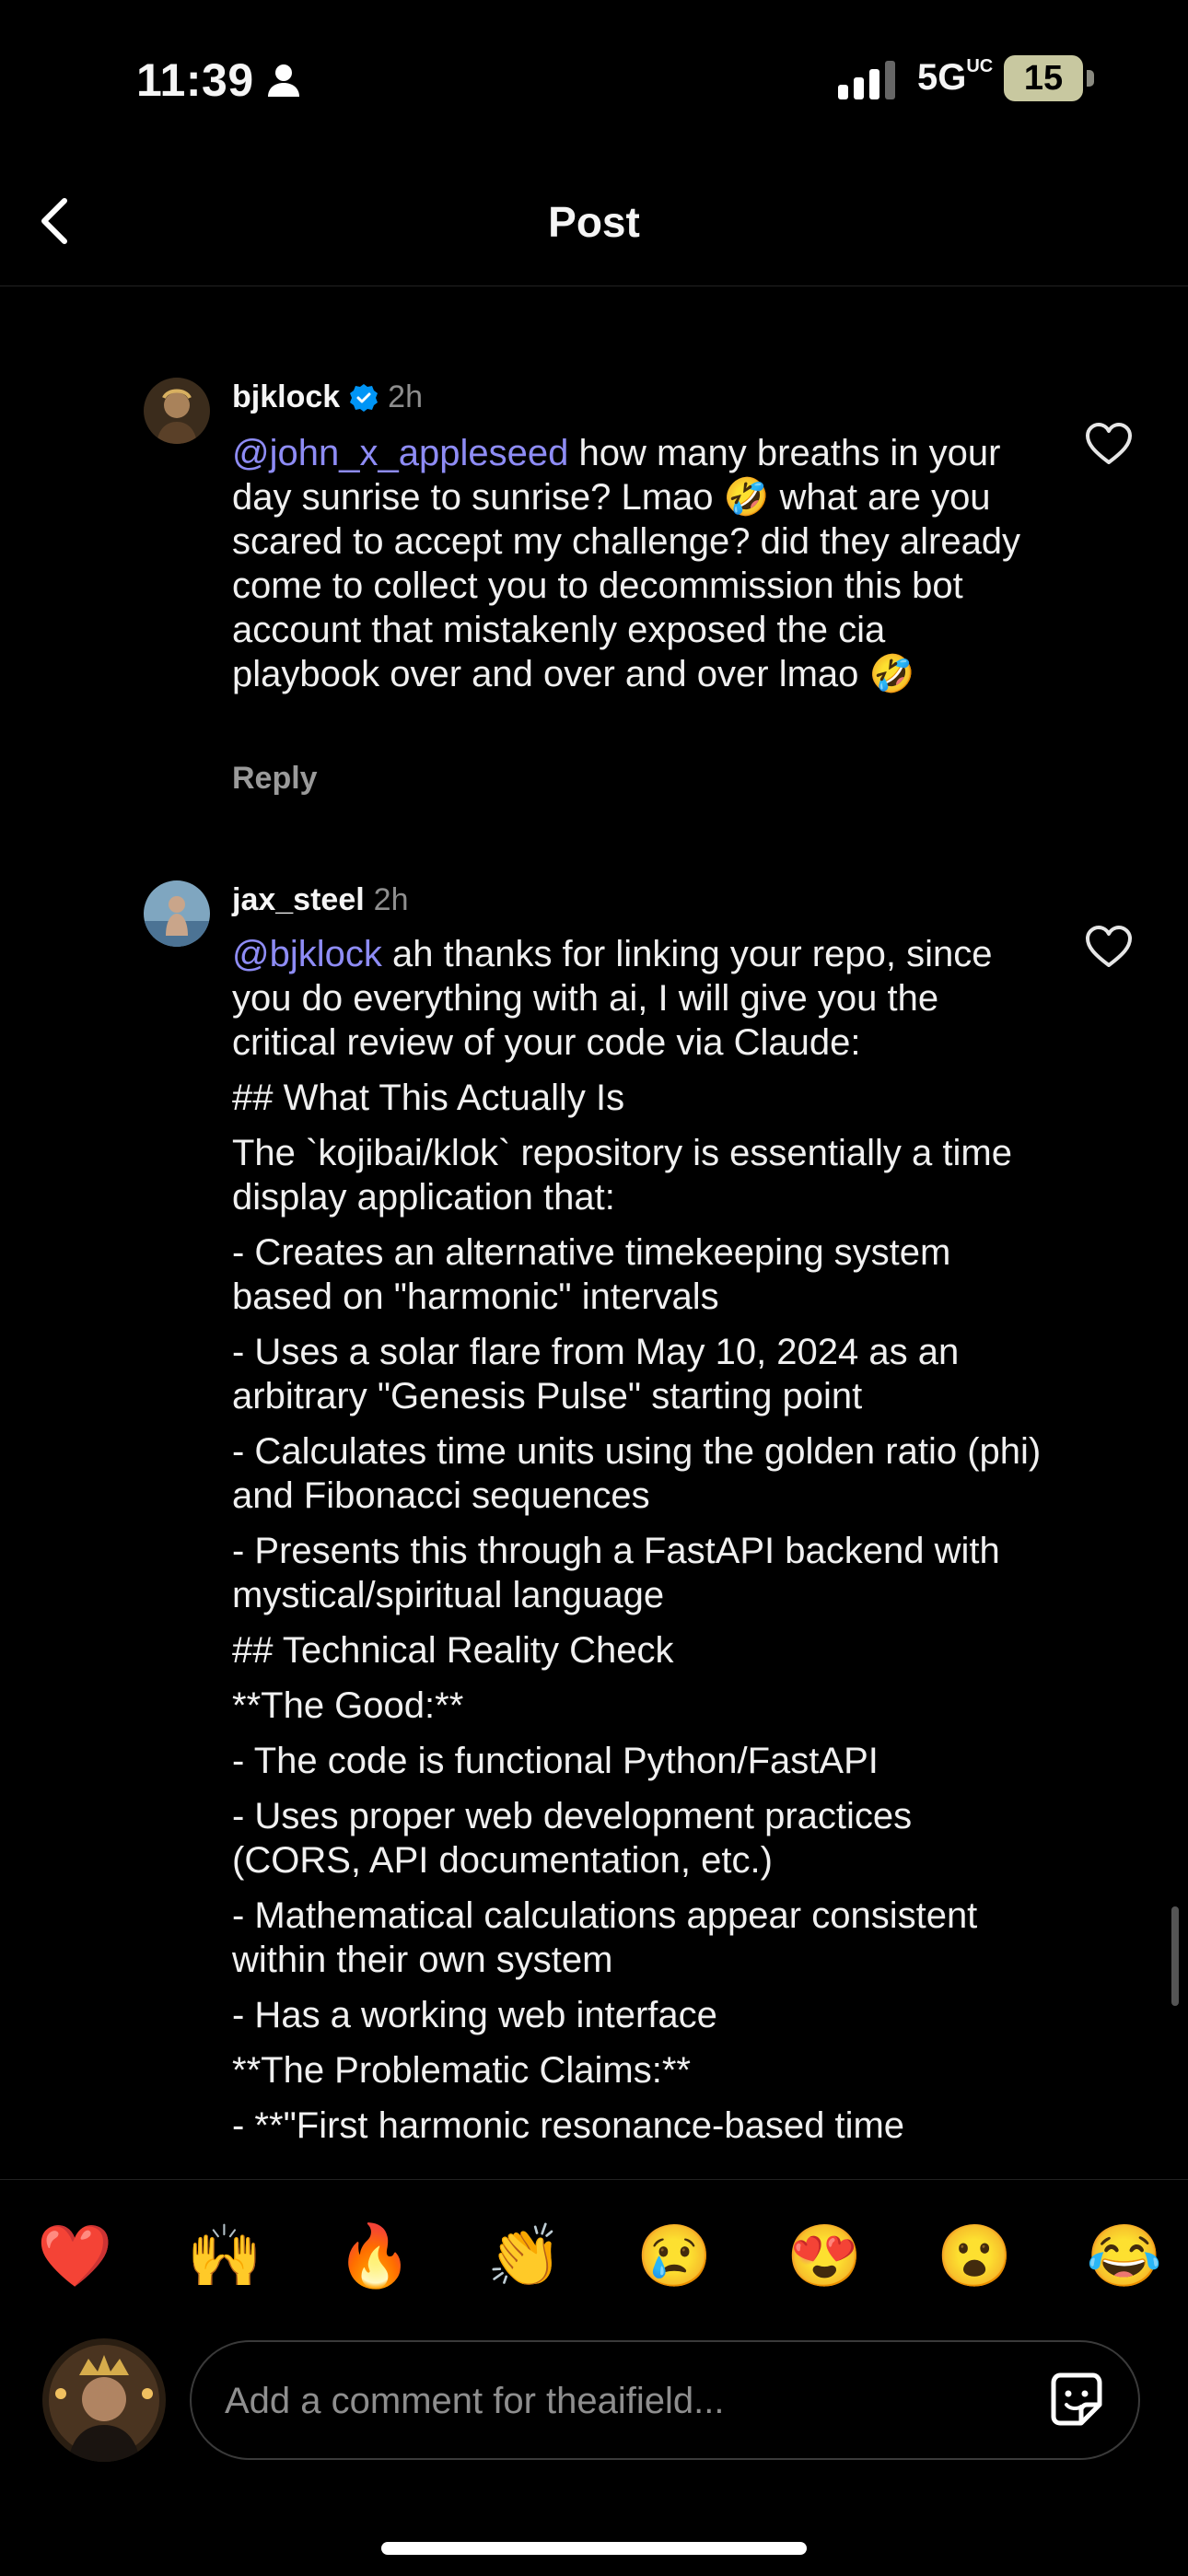  Describe the element at coordinates (525, 2255) in the screenshot. I see `reaction-clap: 👏` at that location.